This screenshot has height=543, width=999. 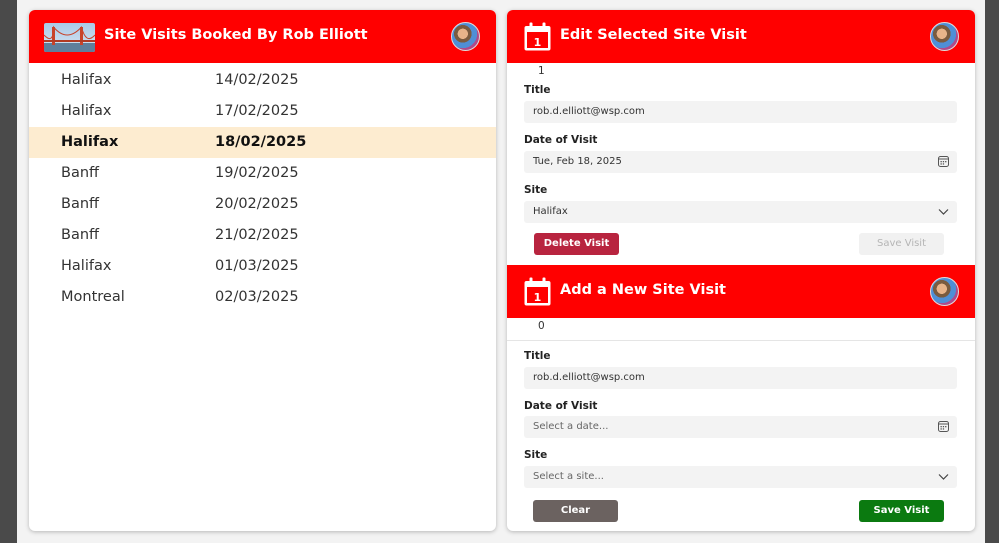 What do you see at coordinates (257, 173) in the screenshot?
I see `list-item-date: 19/02/2025` at bounding box center [257, 173].